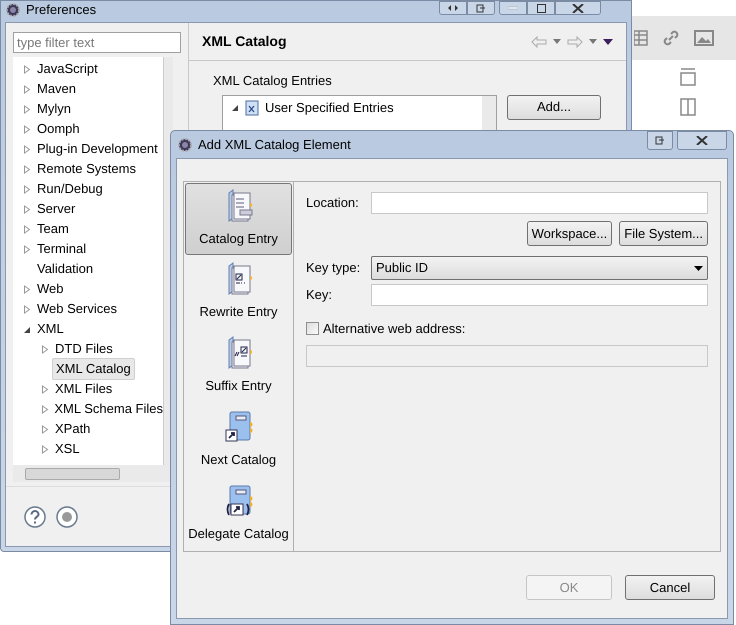  I want to click on tree-item: Web Services, so click(77, 309).